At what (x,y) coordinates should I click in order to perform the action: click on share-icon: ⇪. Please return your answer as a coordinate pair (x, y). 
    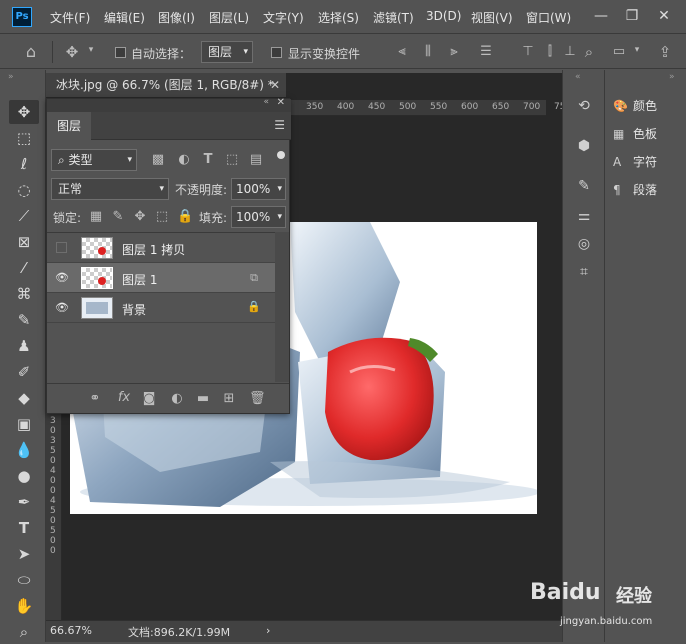
    Looking at the image, I should click on (665, 52).